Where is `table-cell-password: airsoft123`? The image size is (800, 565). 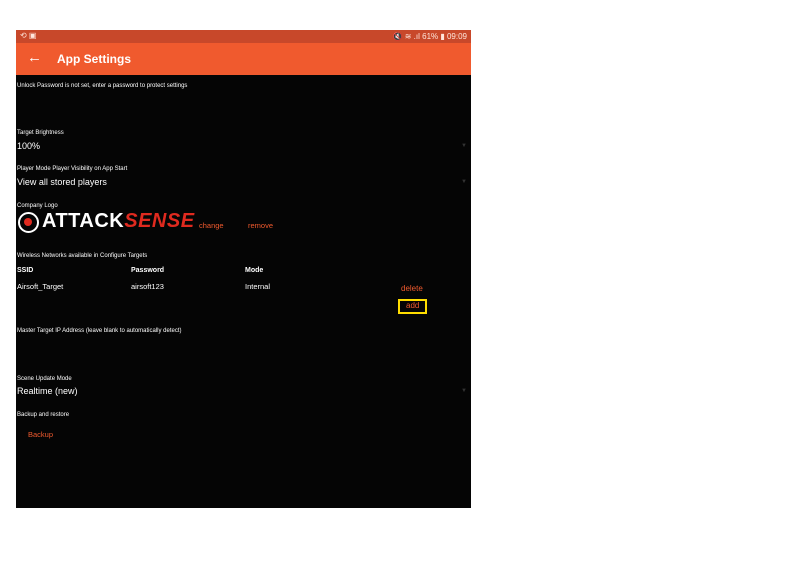 table-cell-password: airsoft123 is located at coordinates (147, 286).